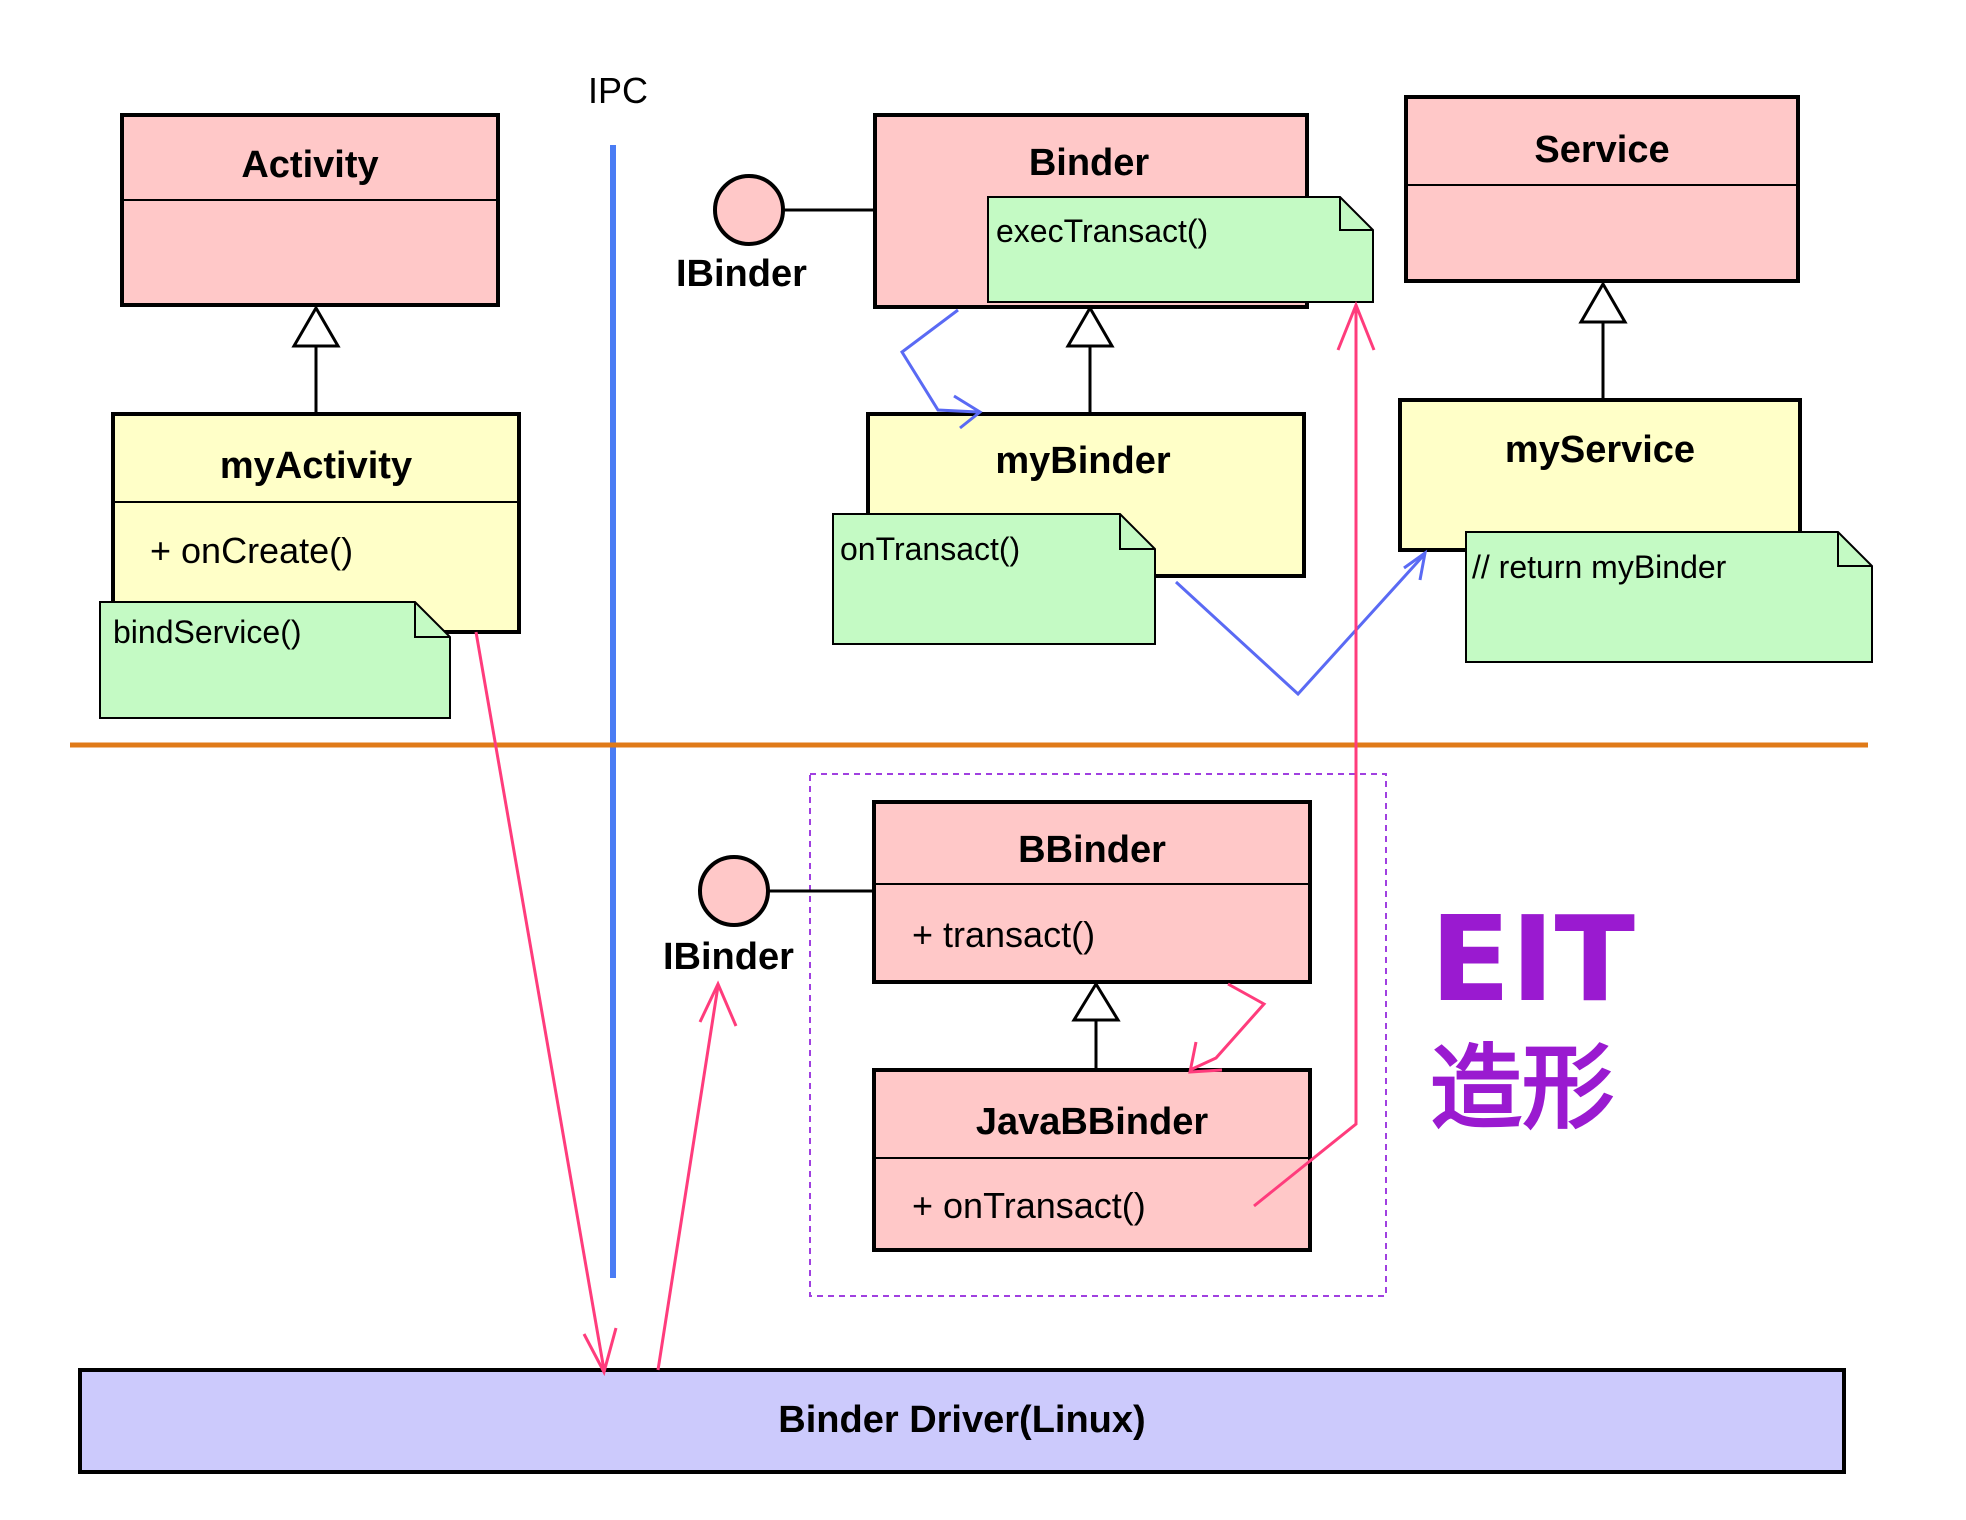  Describe the element at coordinates (1092, 1160) in the screenshot. I see `java-bbinder-class: JavaBBinder + onTransact()` at that location.